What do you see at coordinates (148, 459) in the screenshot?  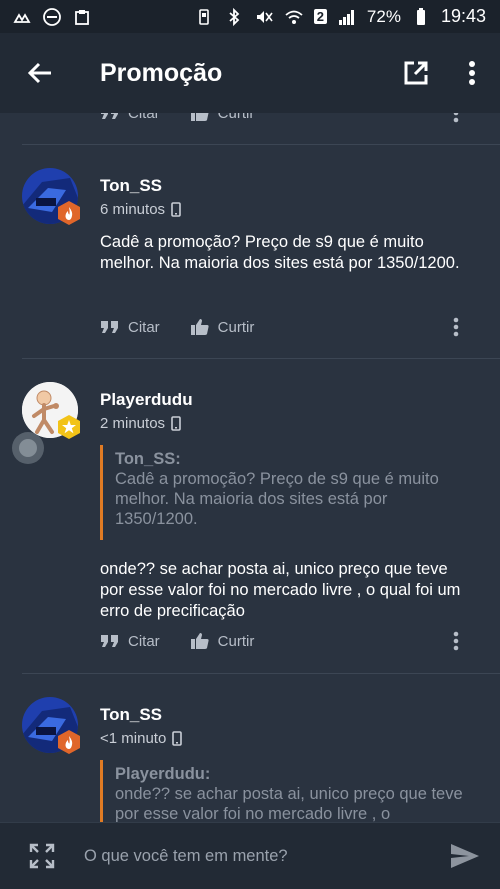 I see `quoted-author: Ton_SS:` at bounding box center [148, 459].